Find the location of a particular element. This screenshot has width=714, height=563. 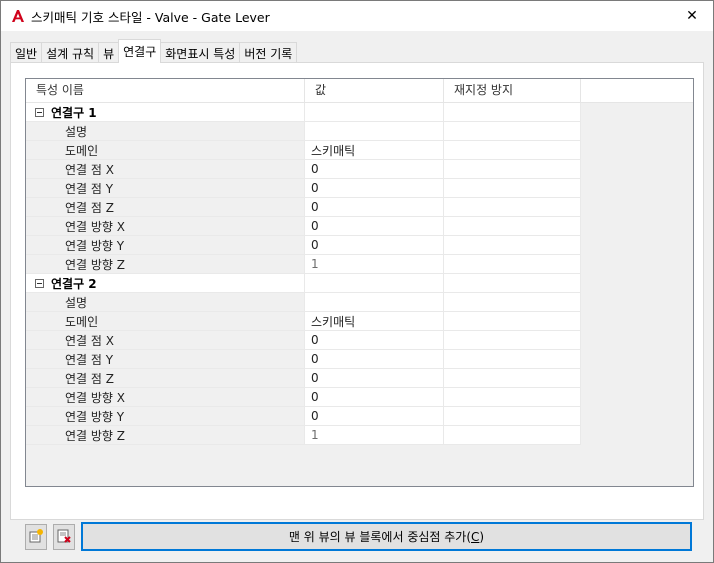

tab-5: 버전 기록 is located at coordinates (268, 52).